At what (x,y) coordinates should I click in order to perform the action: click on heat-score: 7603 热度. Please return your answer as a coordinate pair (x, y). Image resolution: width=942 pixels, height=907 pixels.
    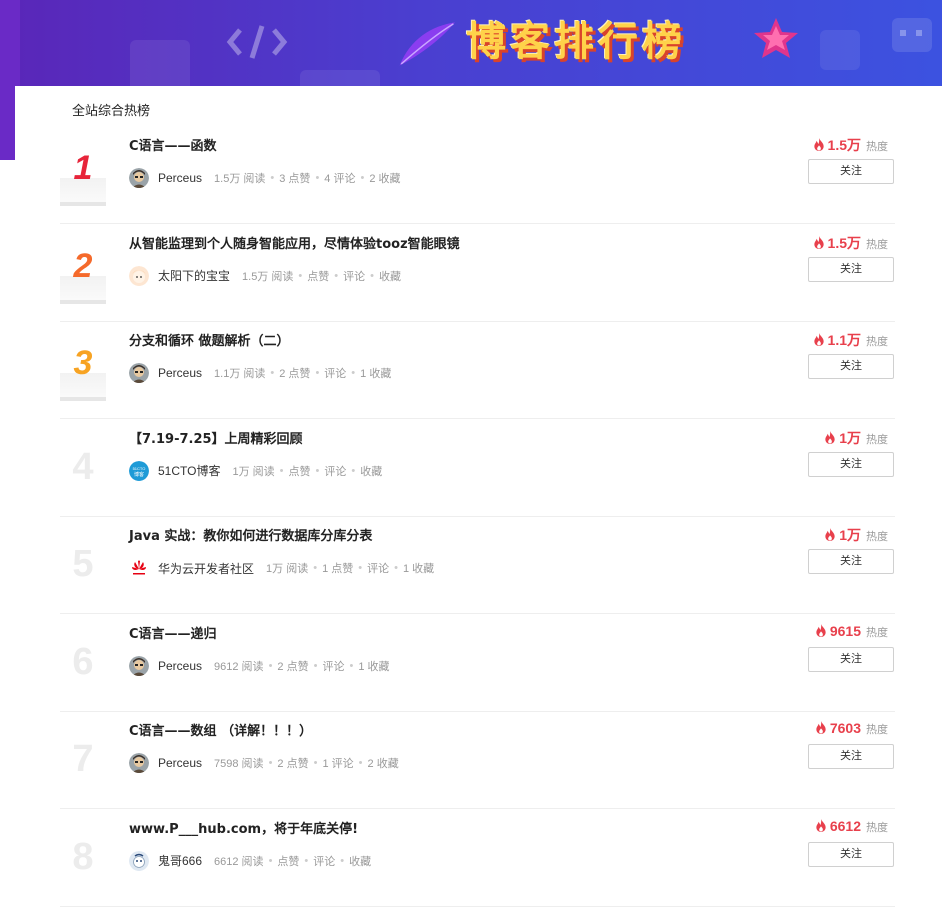
    Looking at the image, I should click on (851, 728).